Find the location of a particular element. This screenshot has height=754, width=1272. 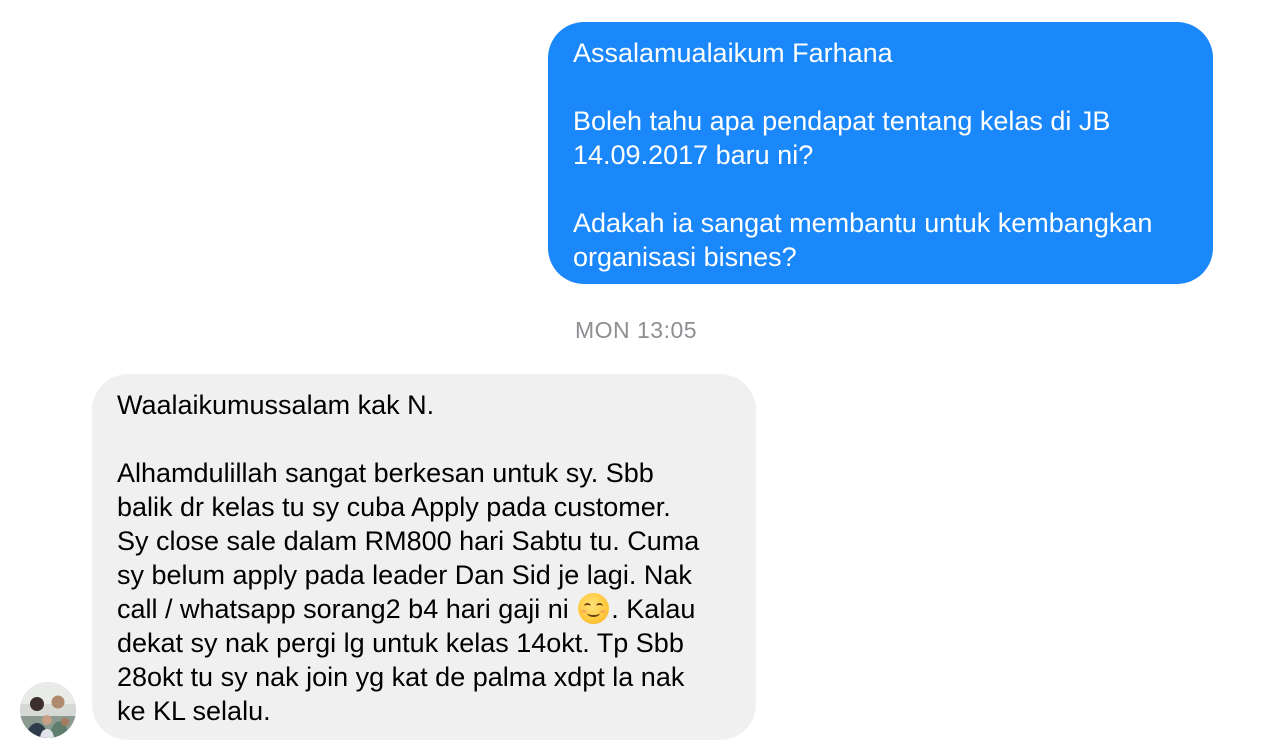

smiling-face-icon is located at coordinates (594, 608).